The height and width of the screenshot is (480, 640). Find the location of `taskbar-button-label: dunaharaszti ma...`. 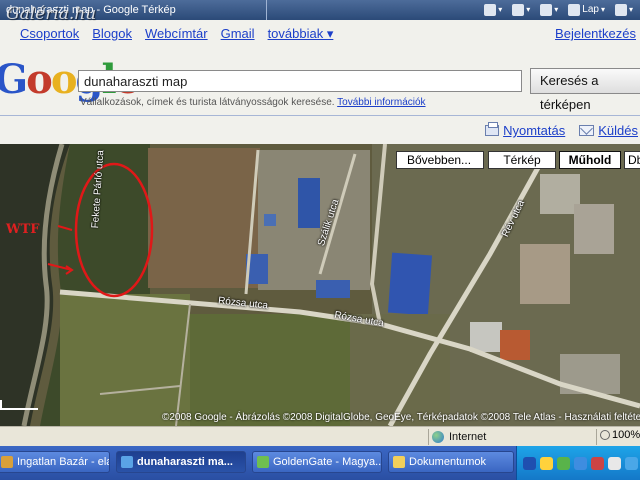

taskbar-button-label: dunaharaszti ma... is located at coordinates (185, 462).